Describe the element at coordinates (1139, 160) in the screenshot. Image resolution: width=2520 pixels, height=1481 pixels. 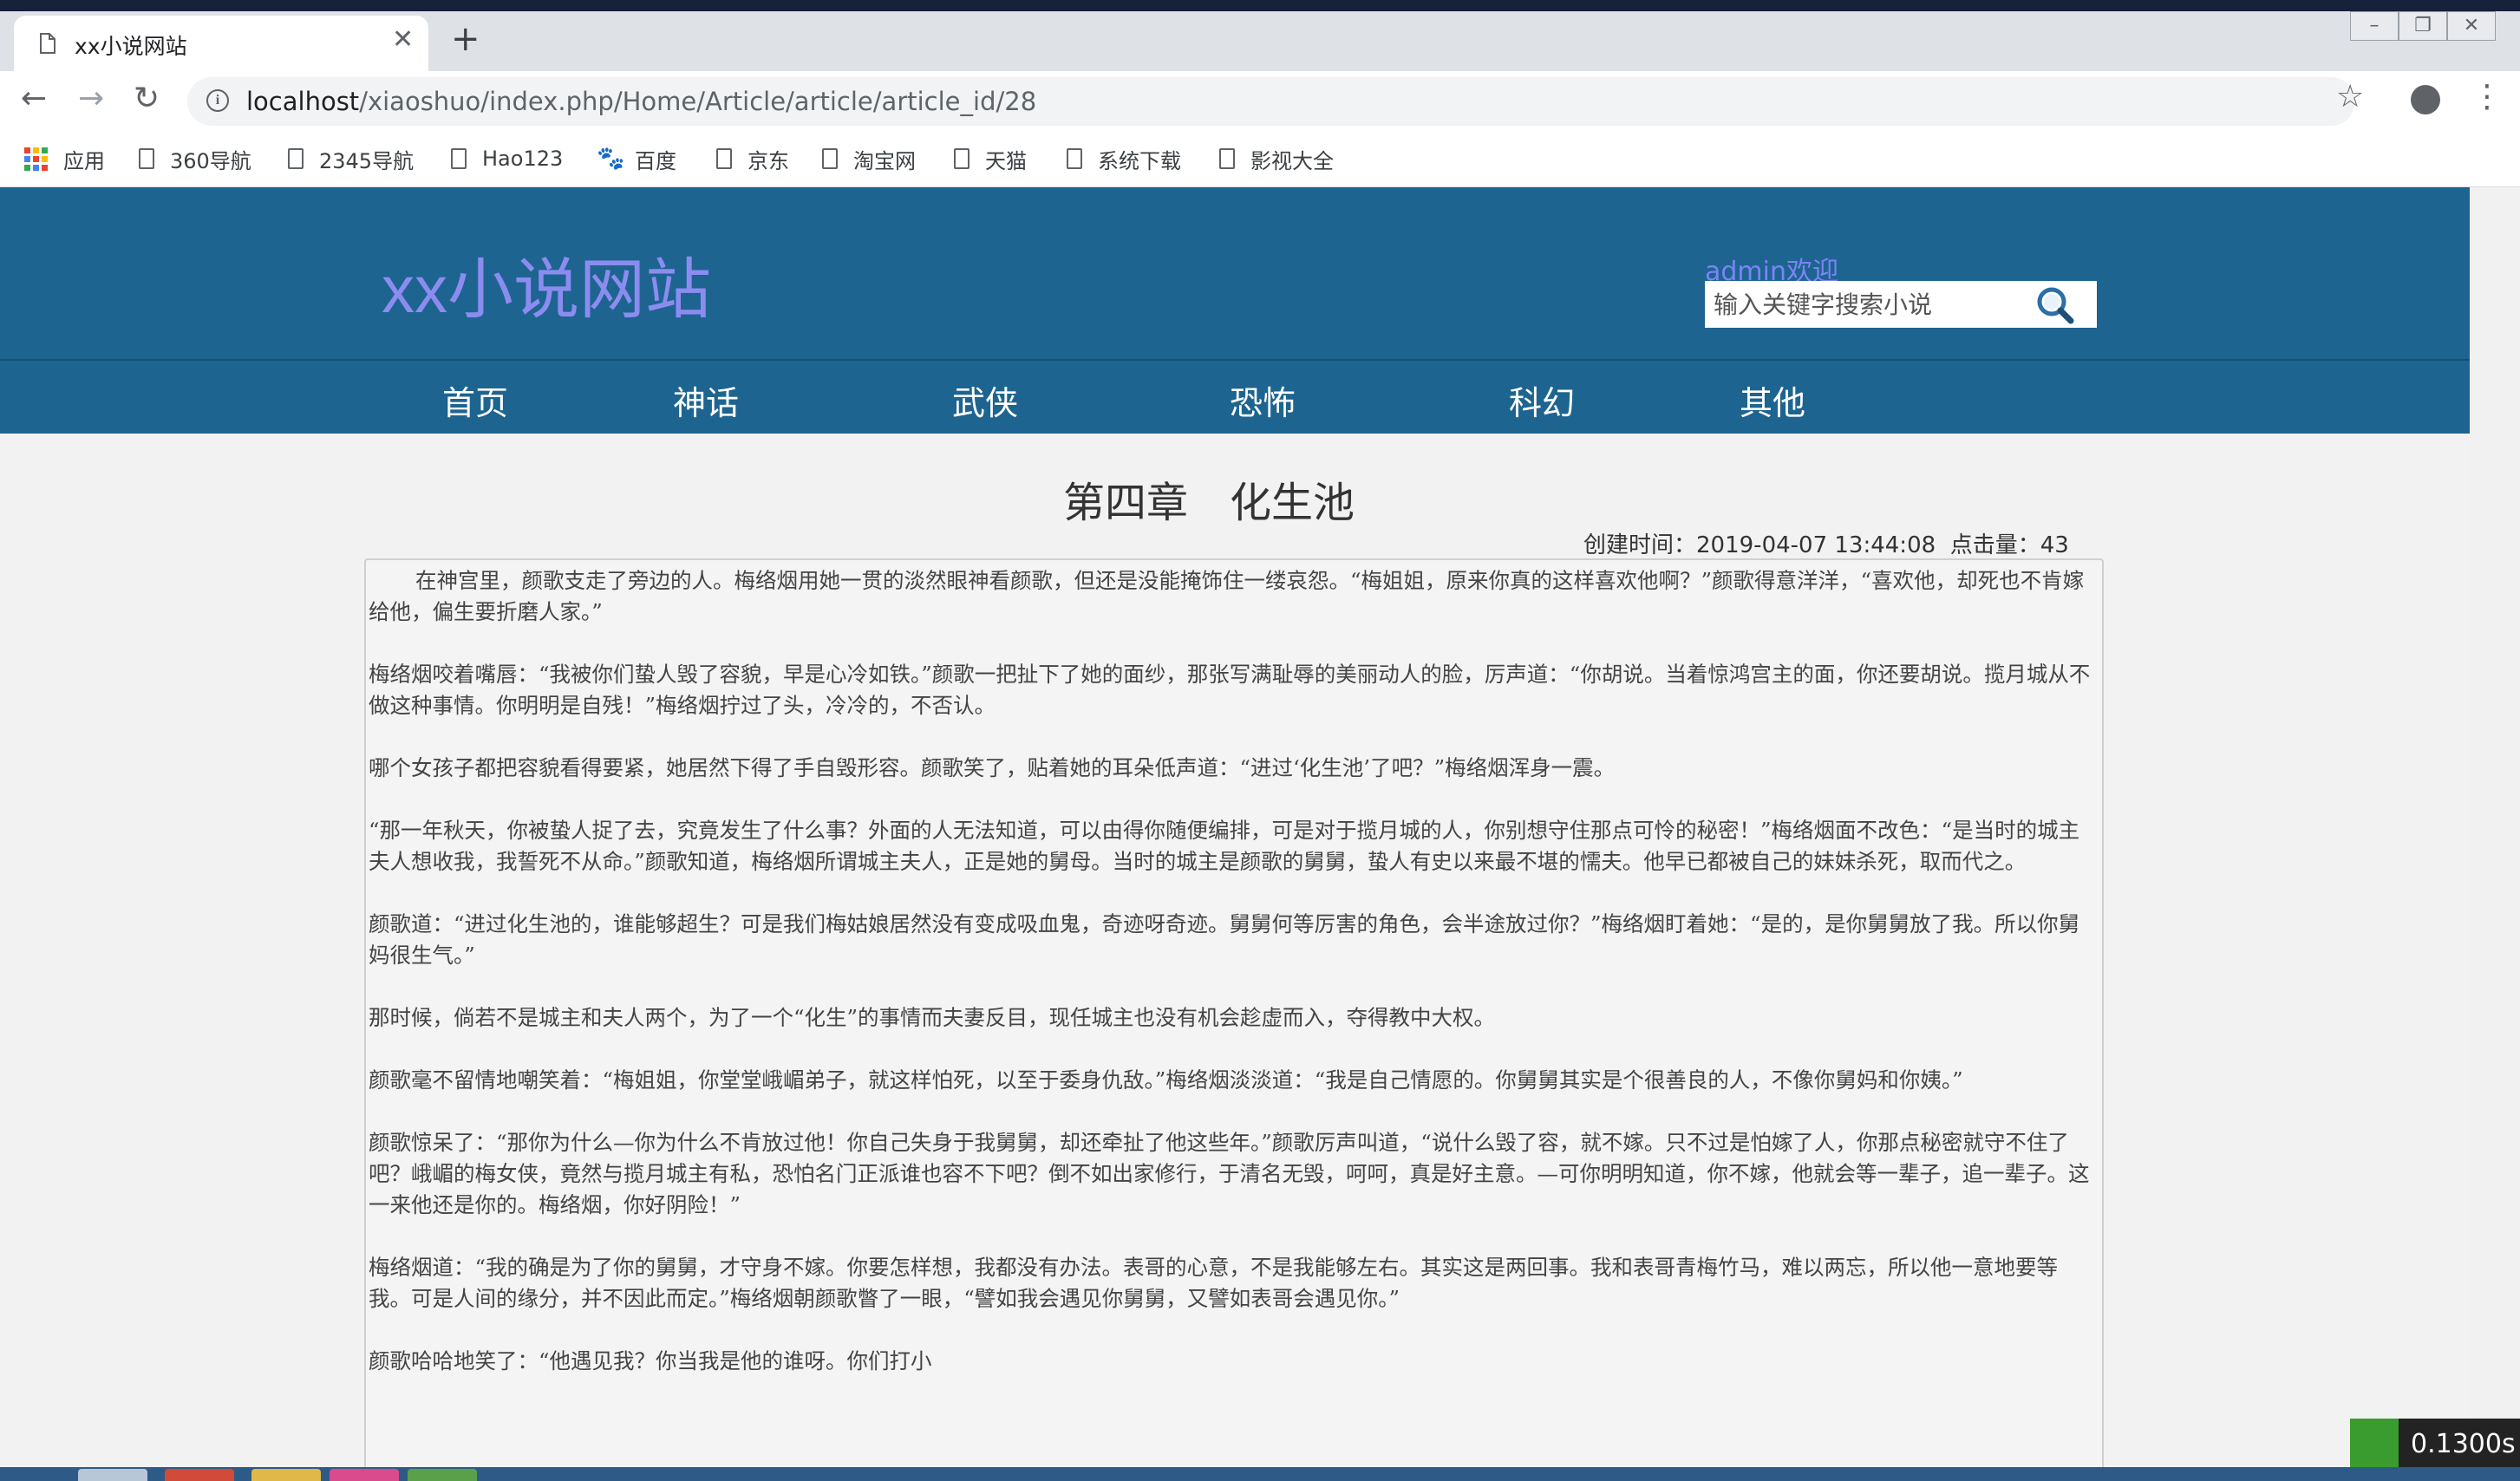
I see `bookmark-label: 系统下载` at that location.